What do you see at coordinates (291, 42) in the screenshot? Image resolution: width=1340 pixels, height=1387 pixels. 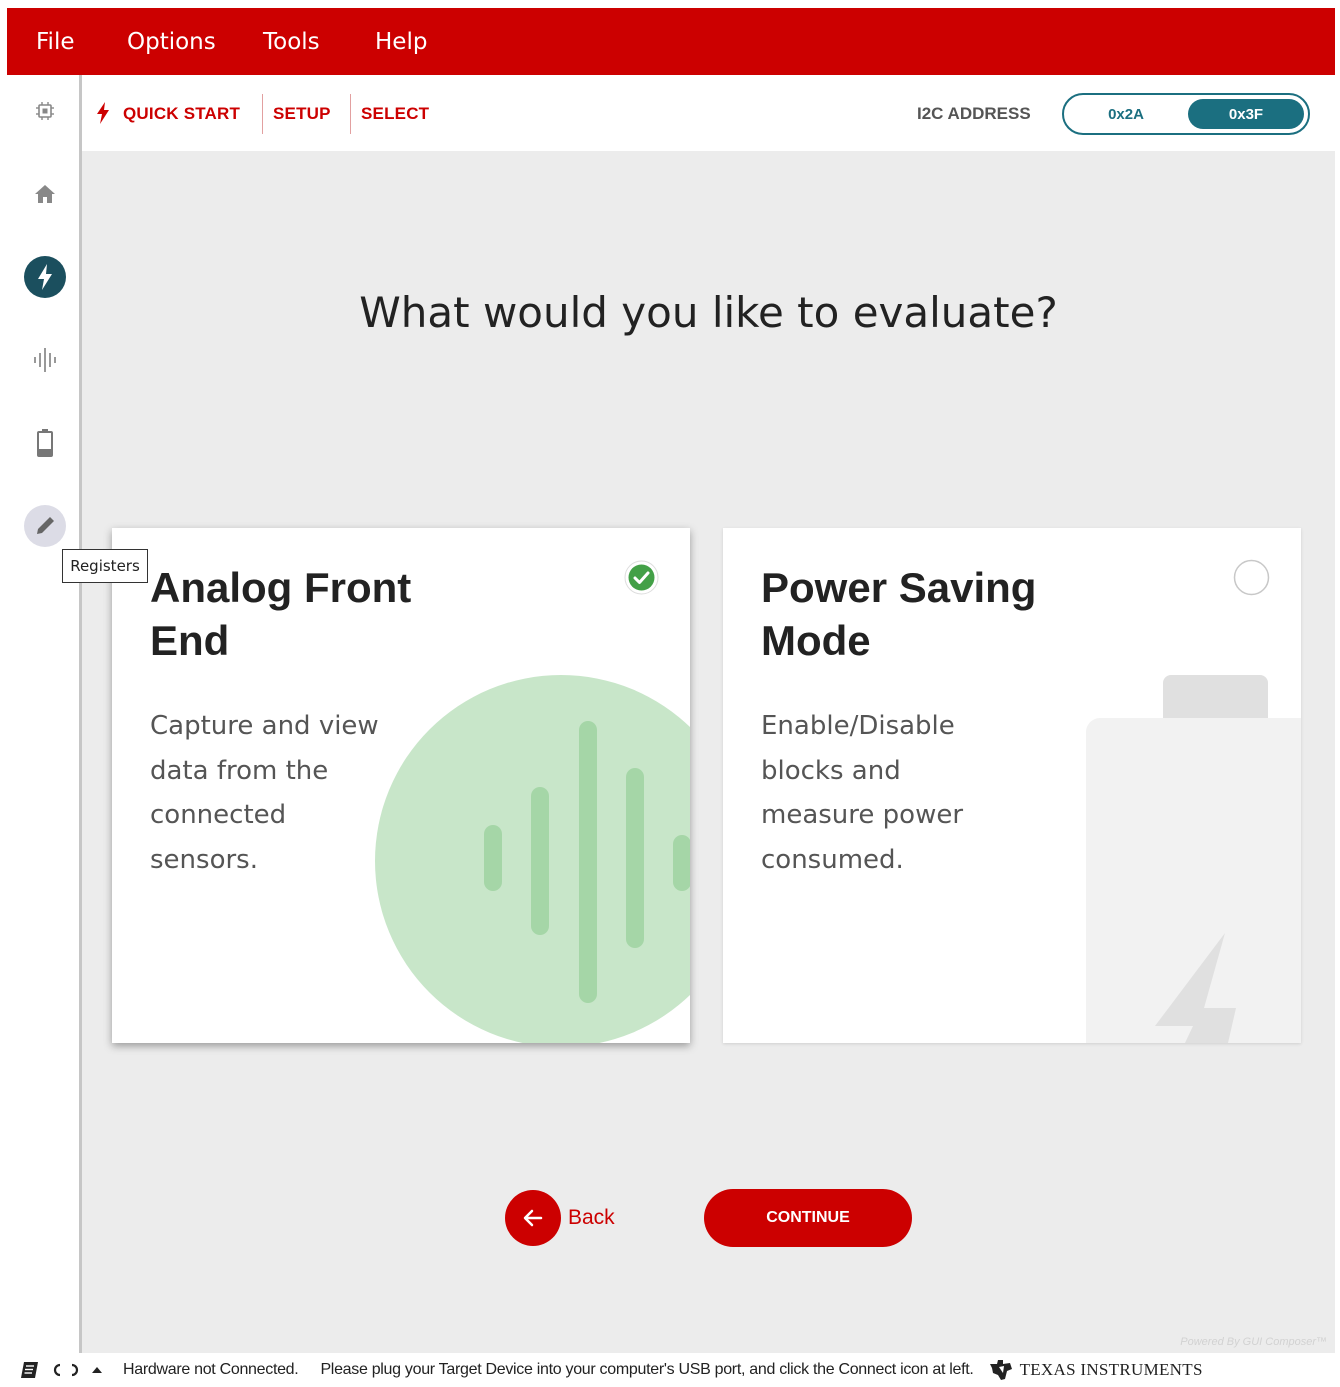 I see `menu-tools: Tools` at bounding box center [291, 42].